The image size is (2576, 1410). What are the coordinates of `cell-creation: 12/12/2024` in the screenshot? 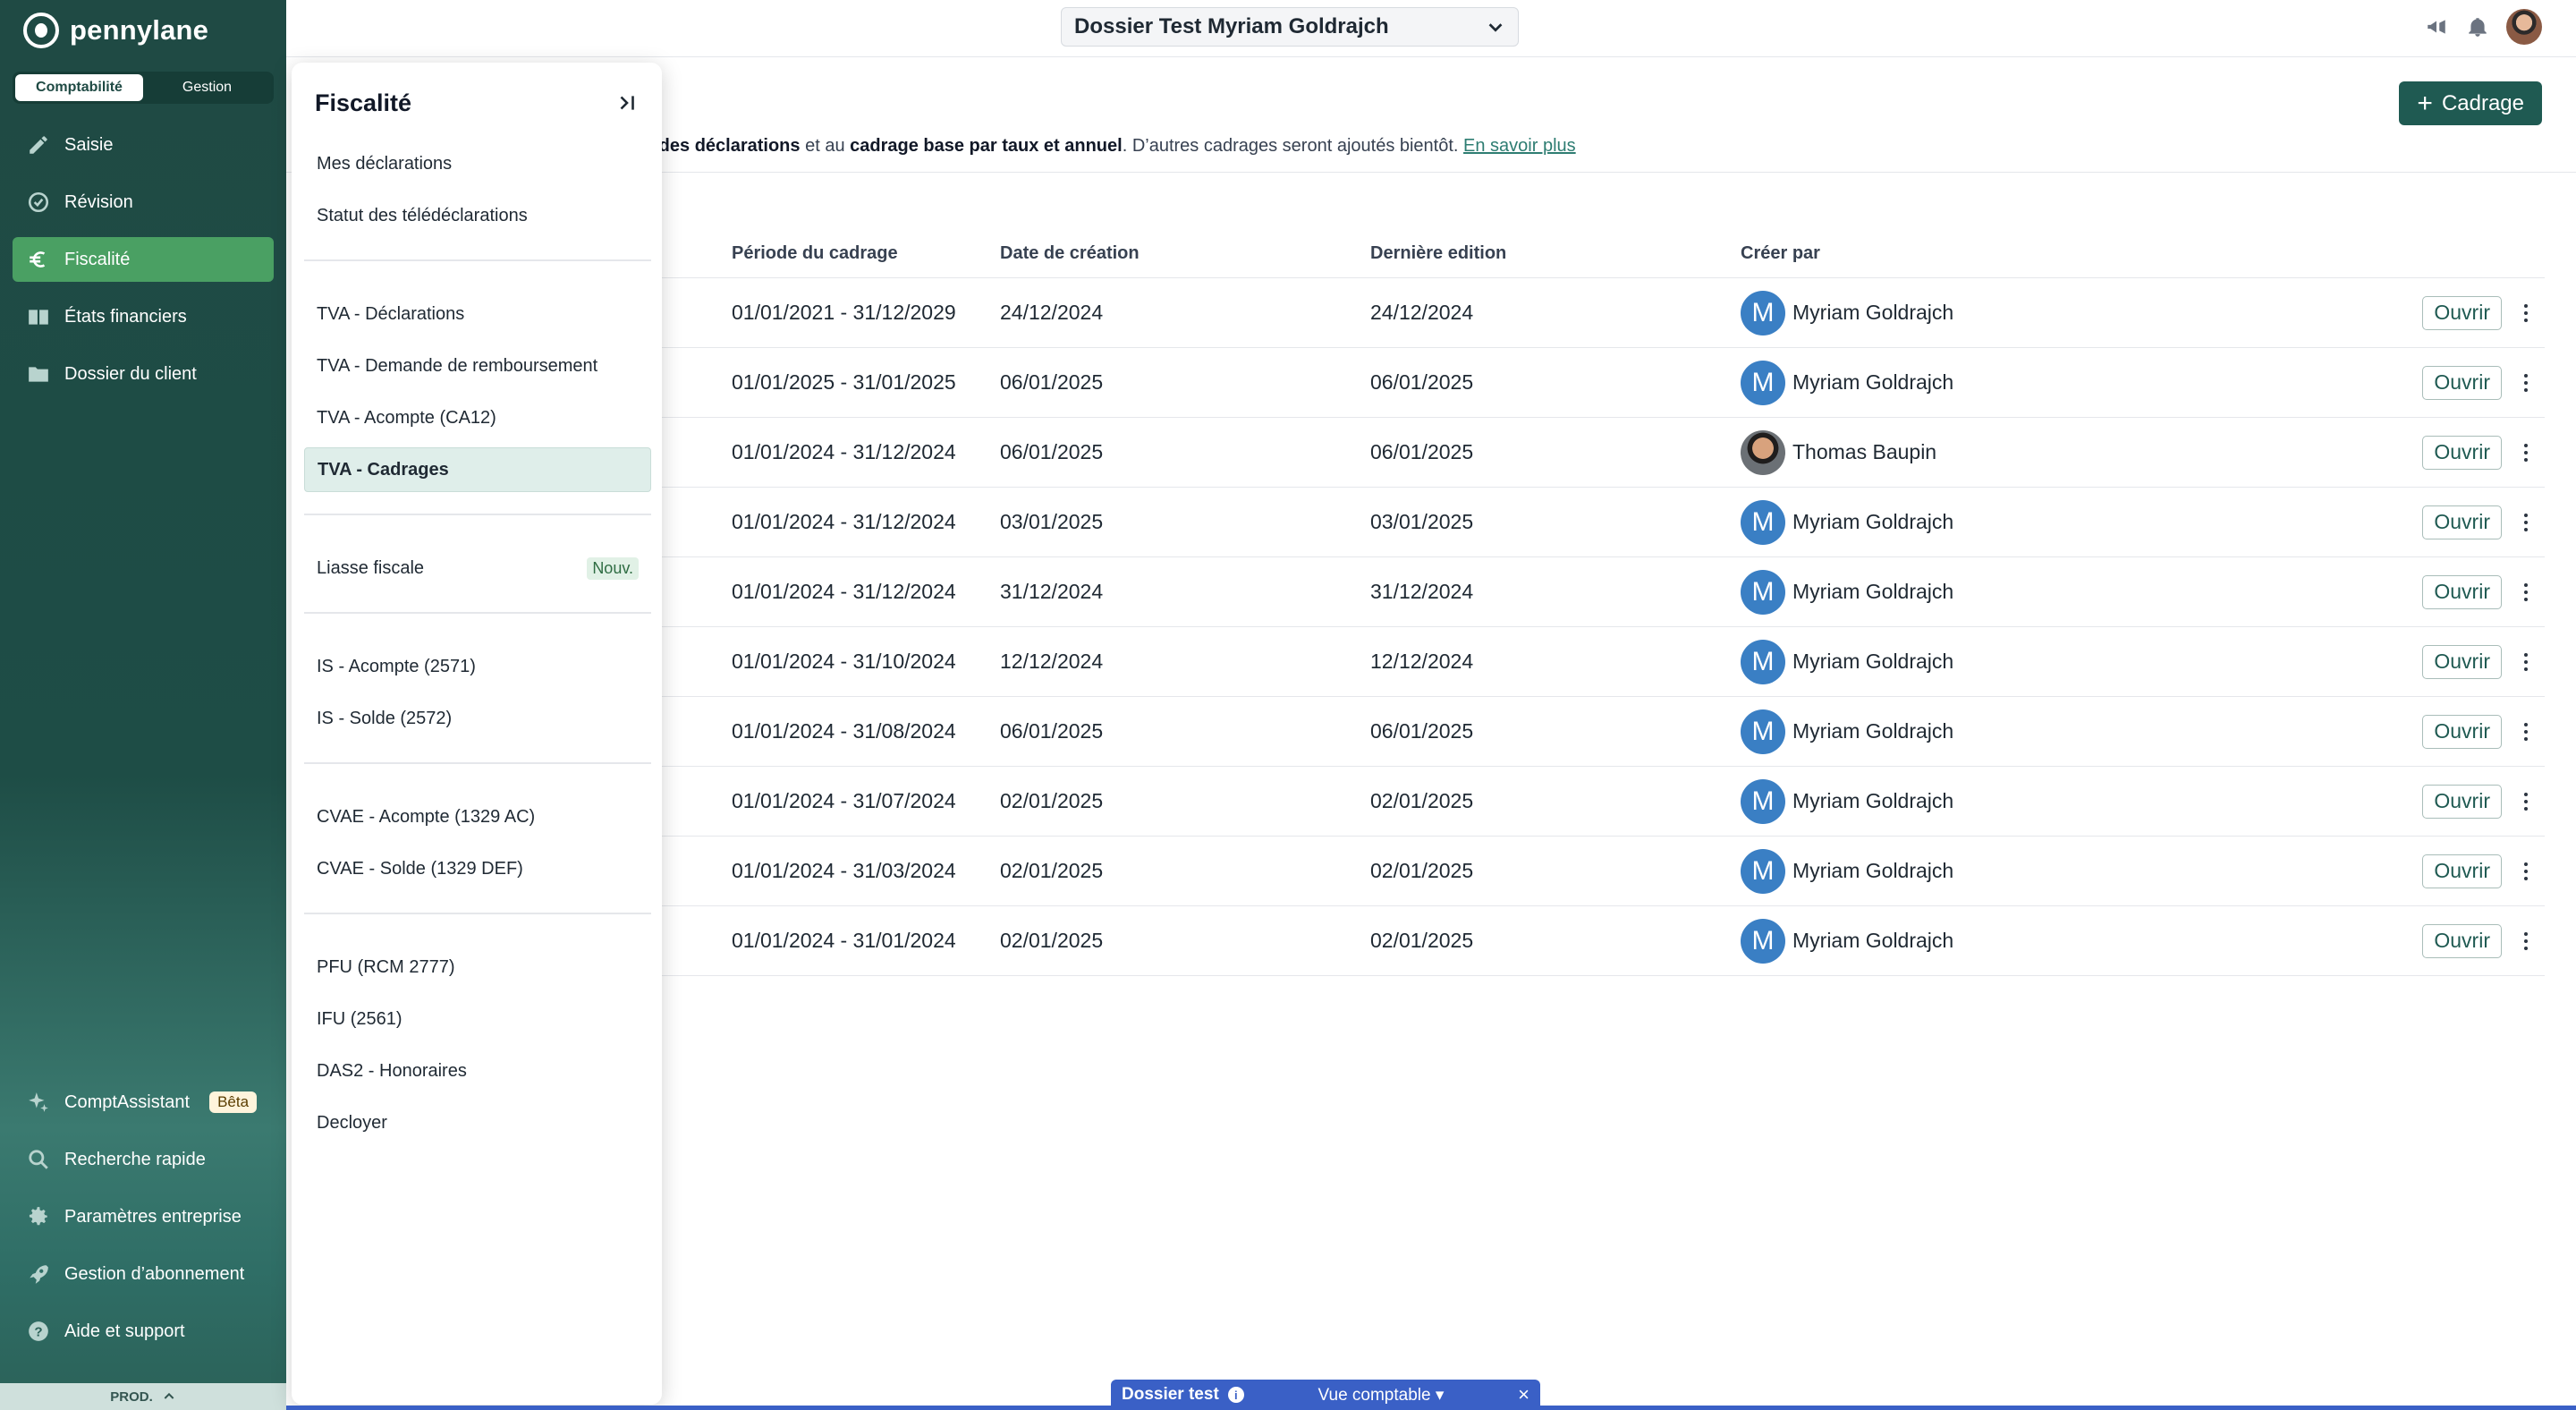 It's located at (1052, 661).